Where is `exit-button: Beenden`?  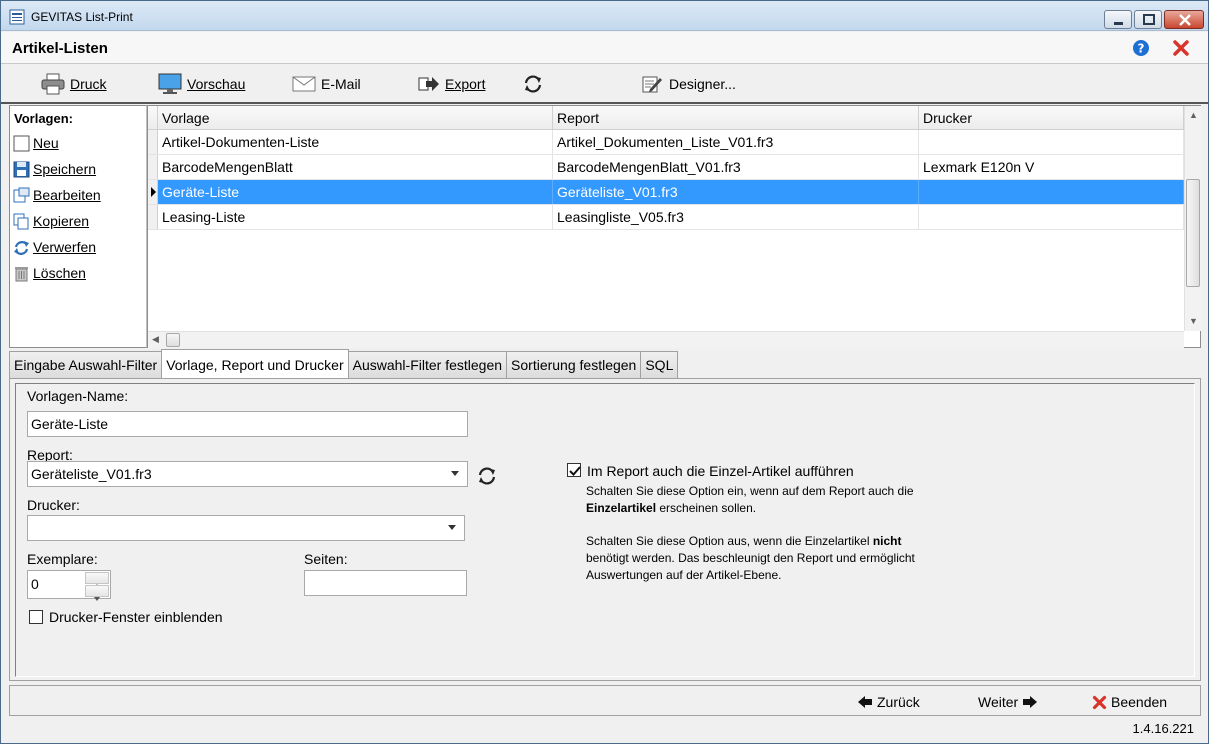 exit-button: Beenden is located at coordinates (1129, 702).